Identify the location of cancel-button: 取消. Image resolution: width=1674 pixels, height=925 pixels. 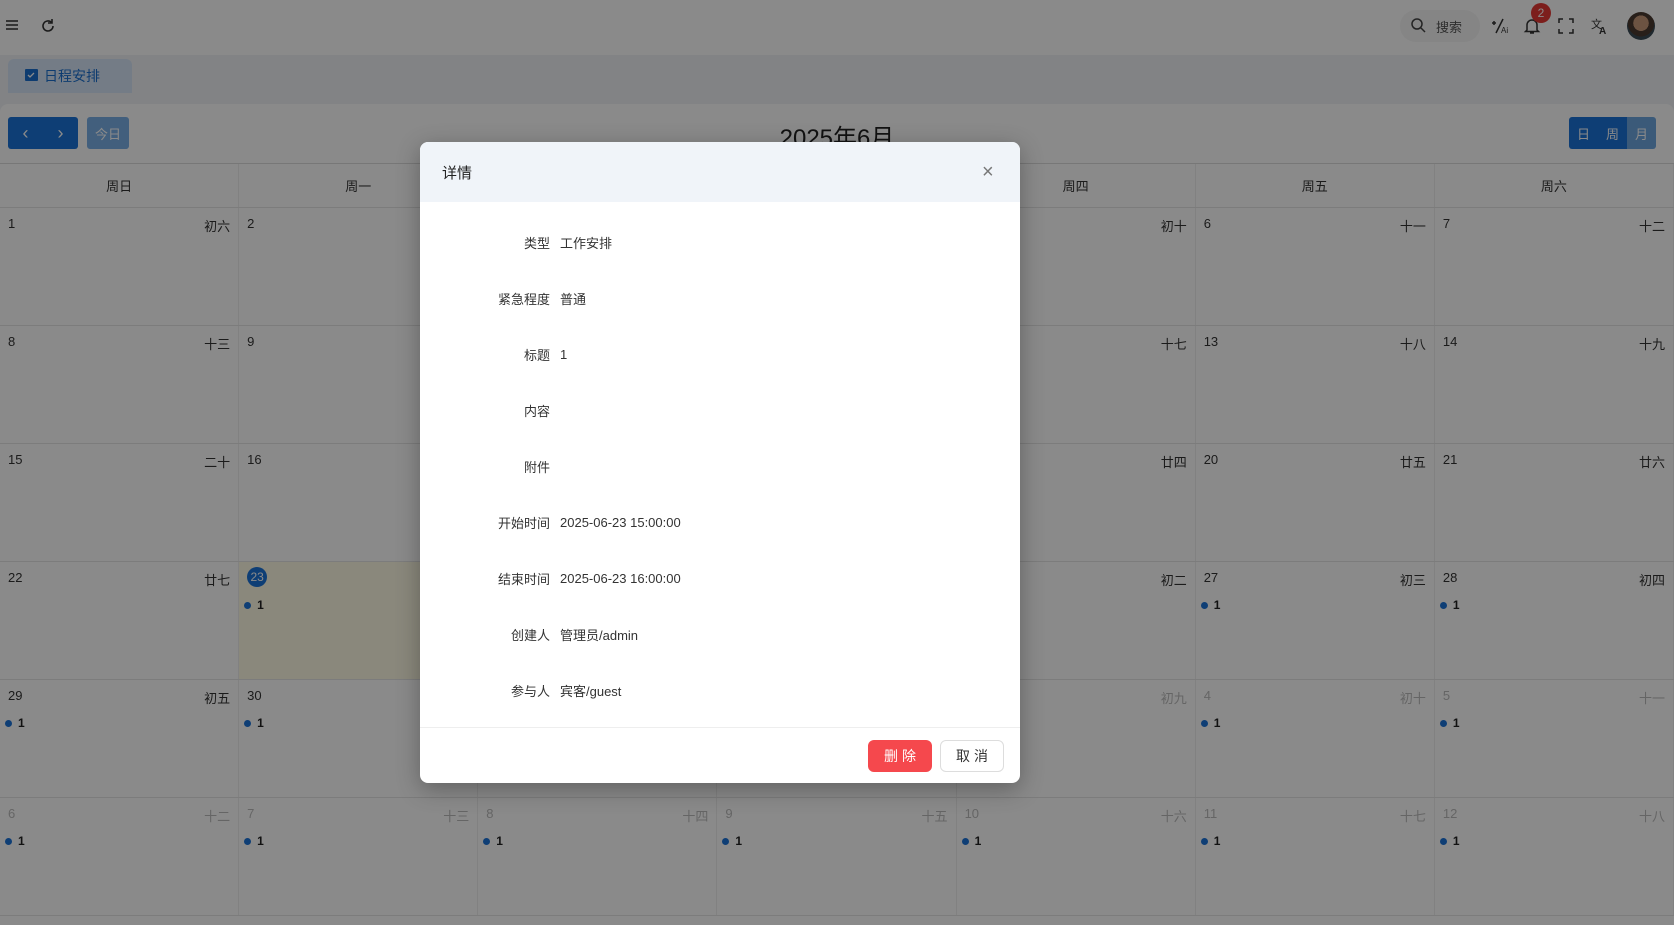
(972, 756).